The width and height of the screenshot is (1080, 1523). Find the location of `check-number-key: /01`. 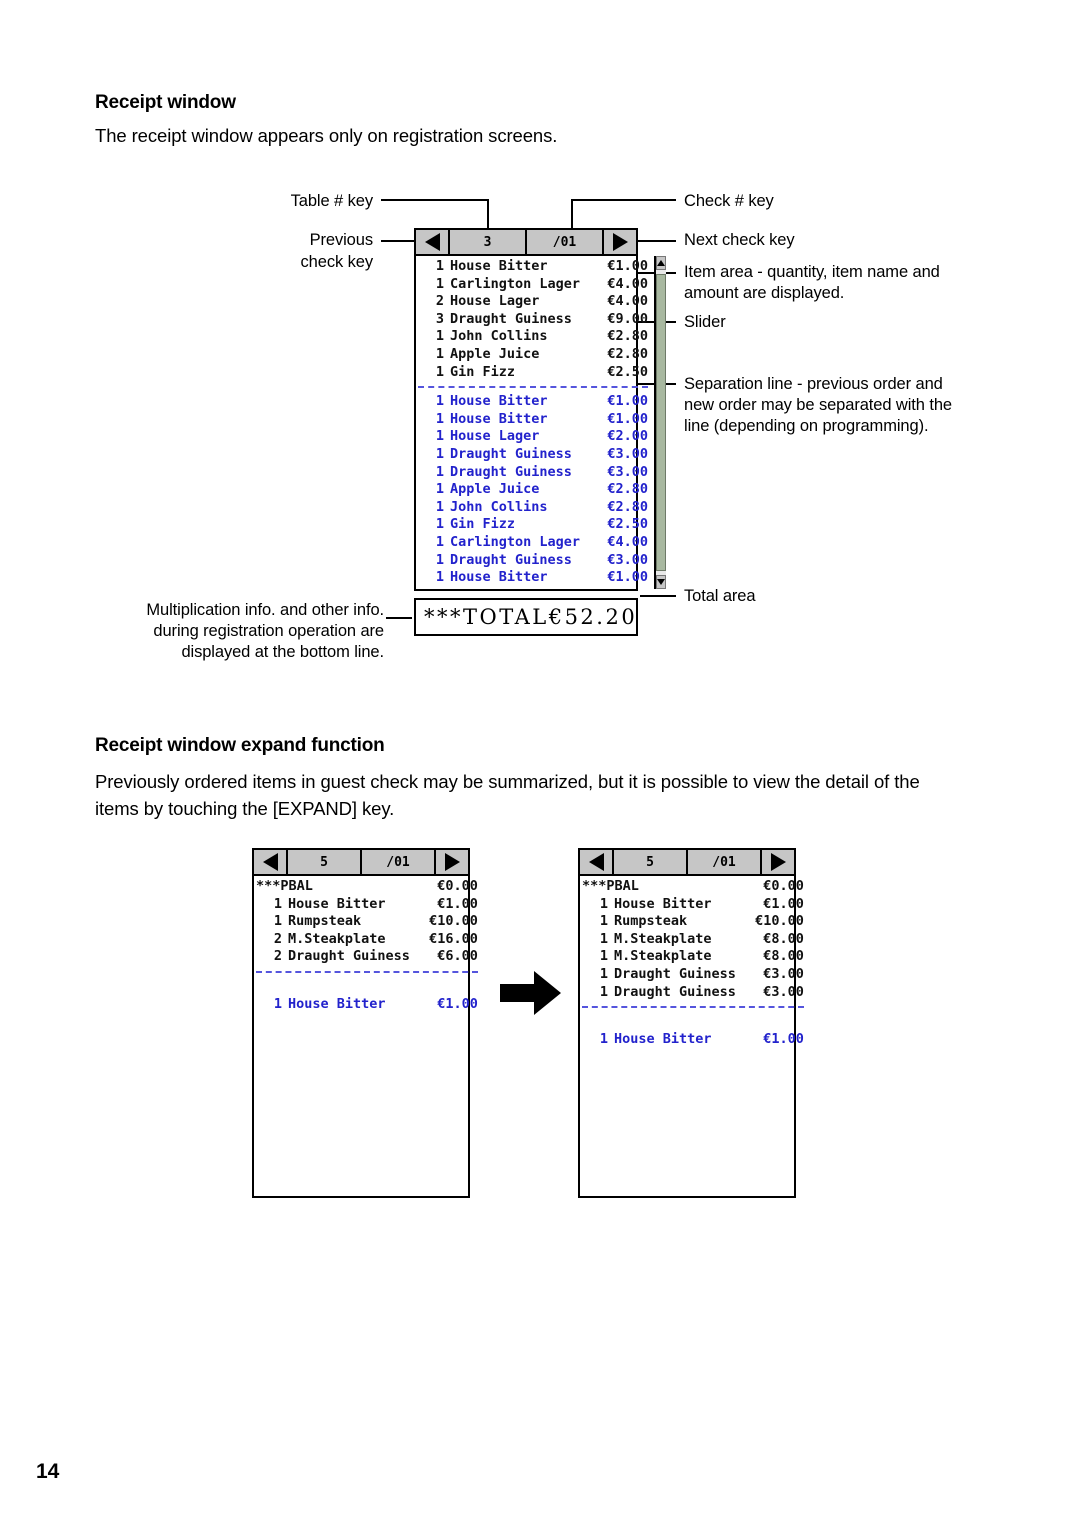

check-number-key: /01 is located at coordinates (564, 242).